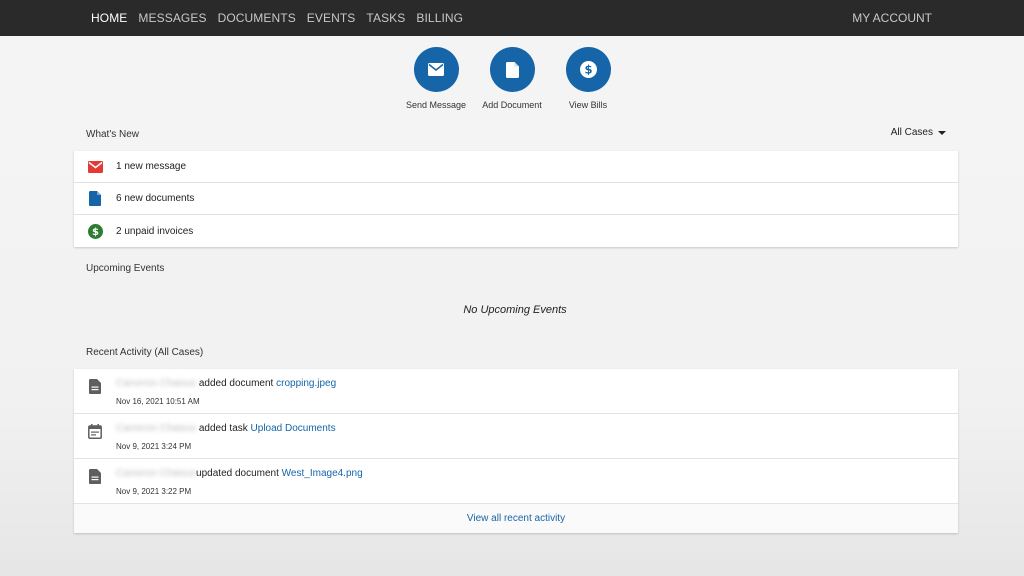 The width and height of the screenshot is (1024, 576). What do you see at coordinates (306, 383) in the screenshot?
I see `activity-link: cropping.jpeg` at bounding box center [306, 383].